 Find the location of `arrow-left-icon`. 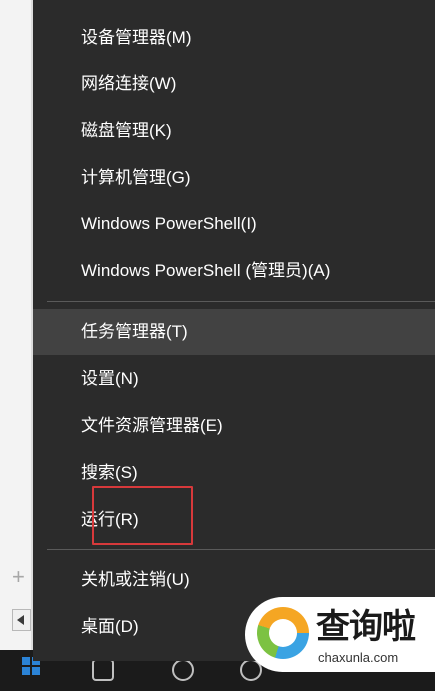

arrow-left-icon is located at coordinates (20, 620).